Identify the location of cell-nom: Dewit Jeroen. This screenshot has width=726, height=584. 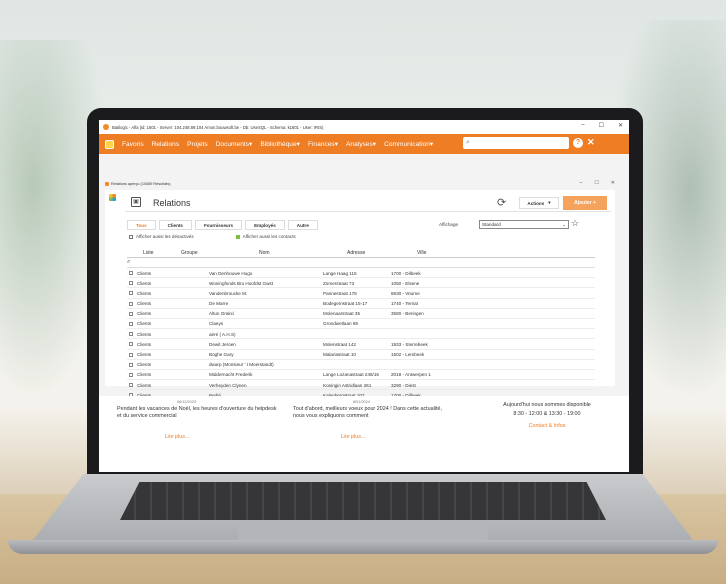
(222, 344).